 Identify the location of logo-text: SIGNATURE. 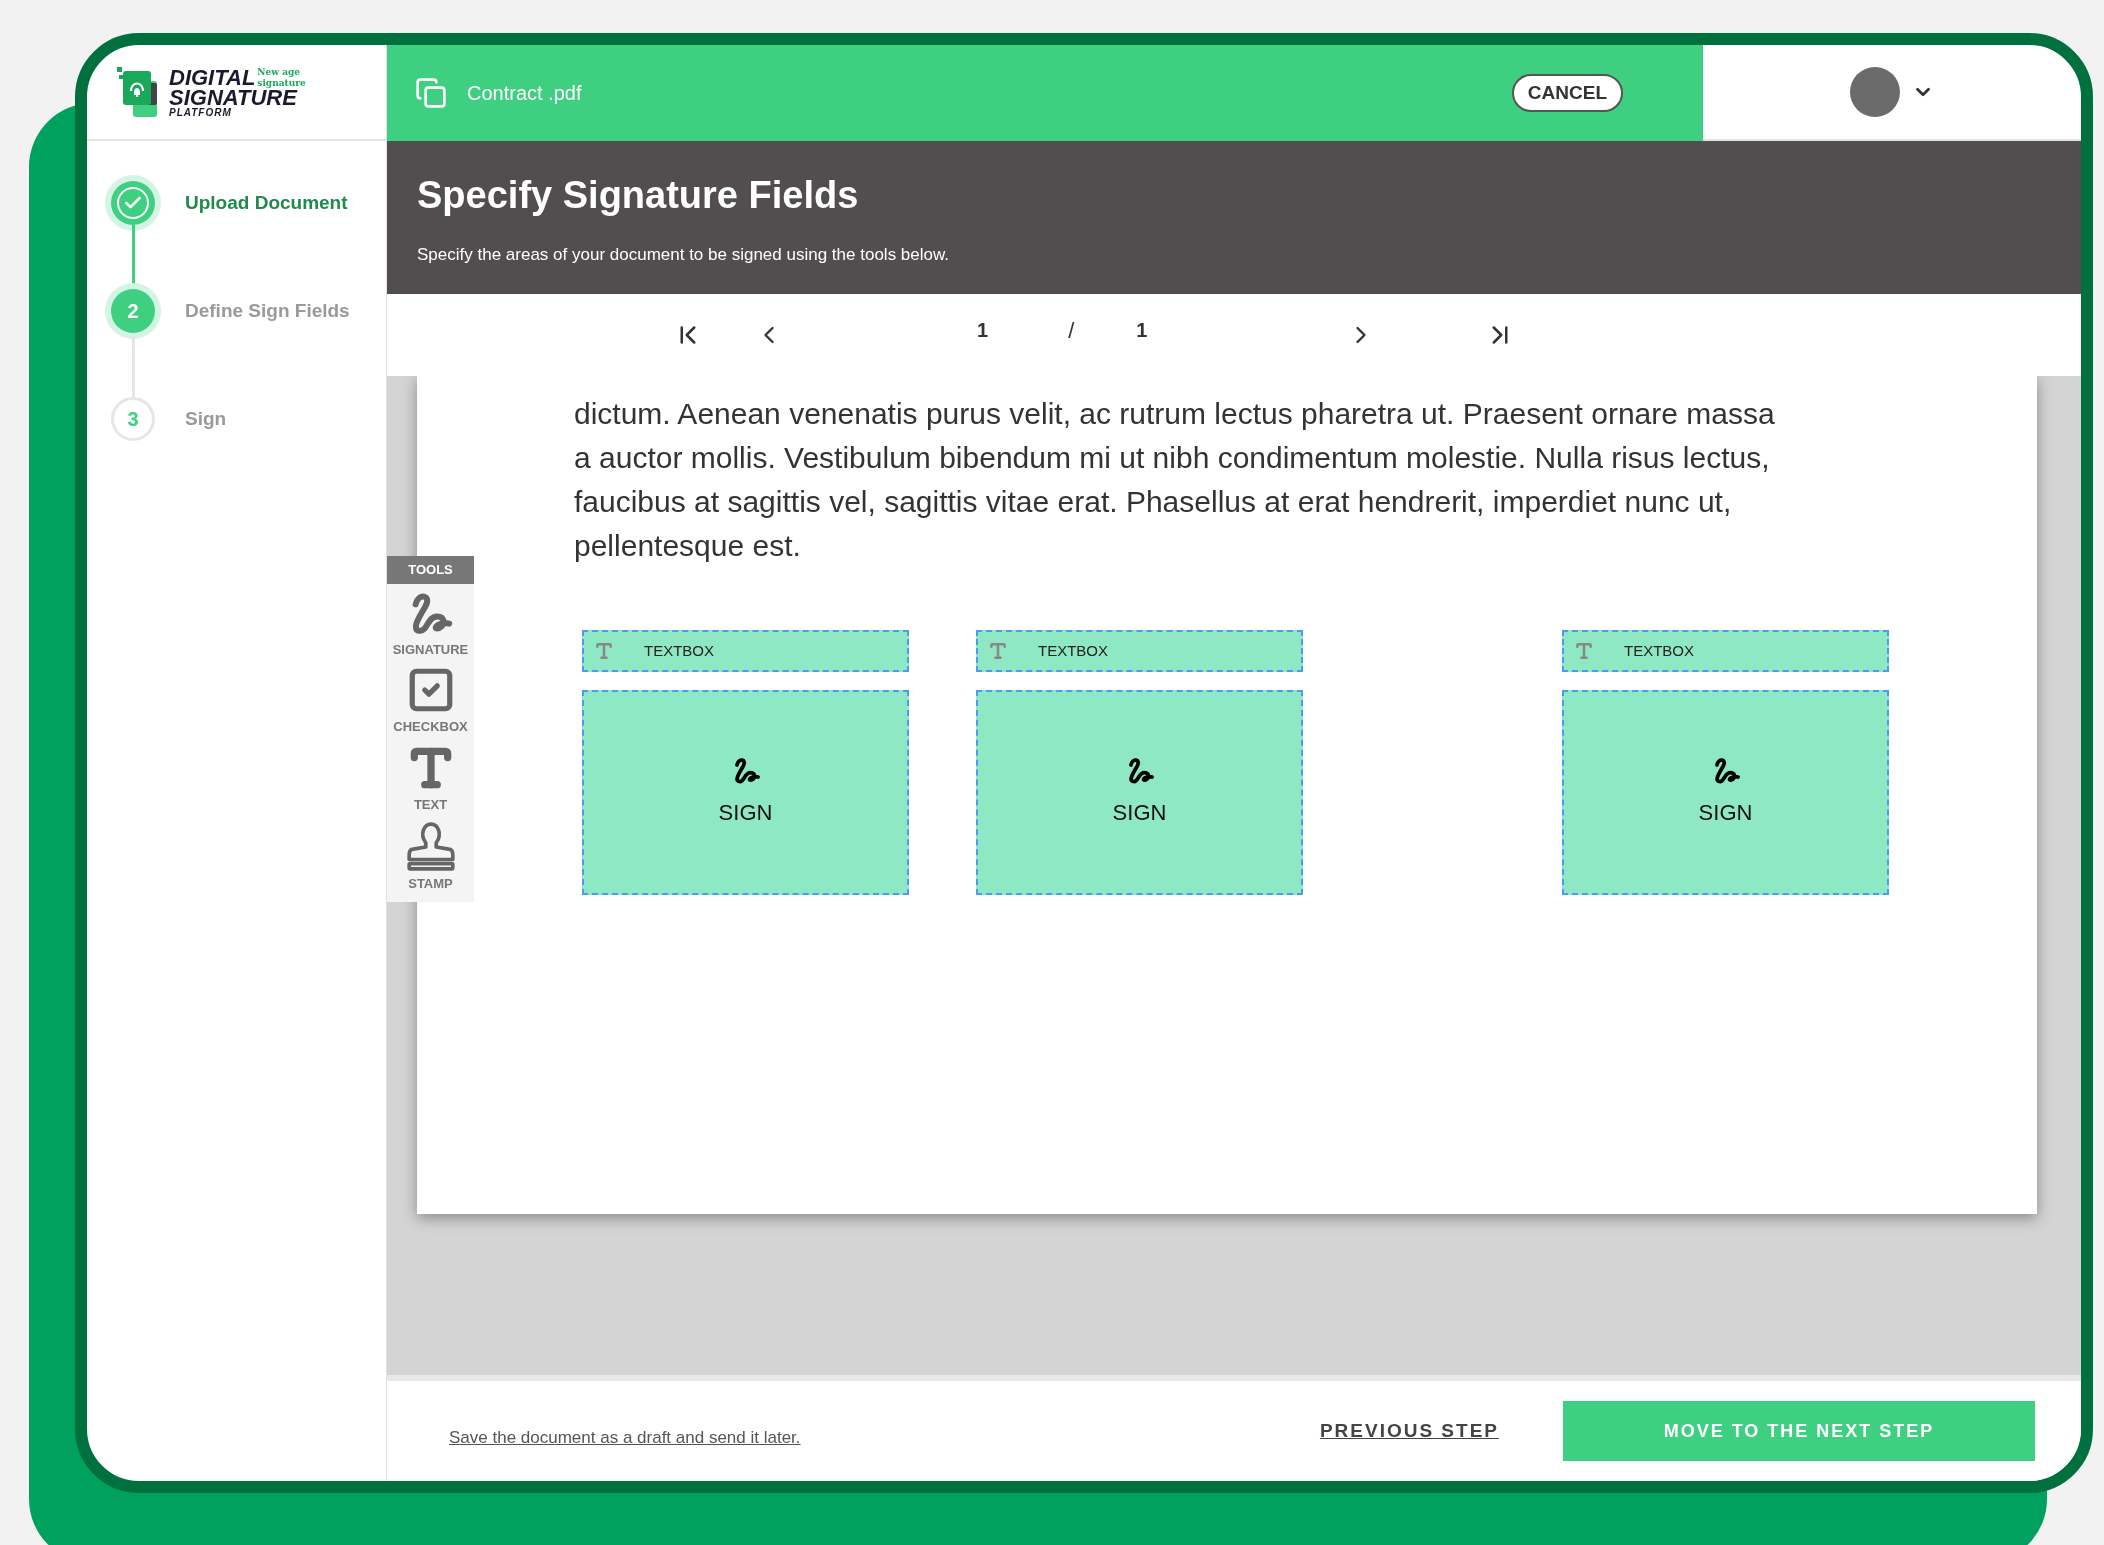
(233, 97).